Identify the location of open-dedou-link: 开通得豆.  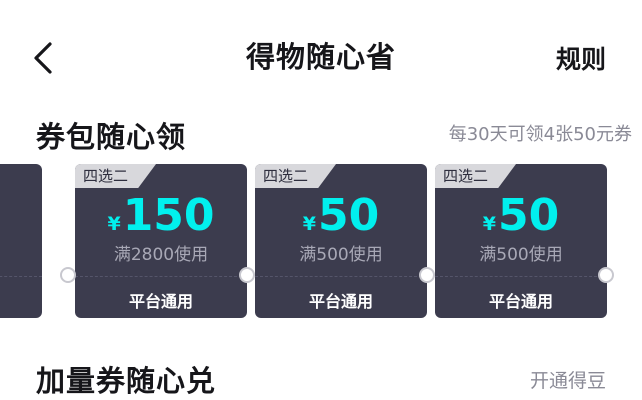
(568, 379).